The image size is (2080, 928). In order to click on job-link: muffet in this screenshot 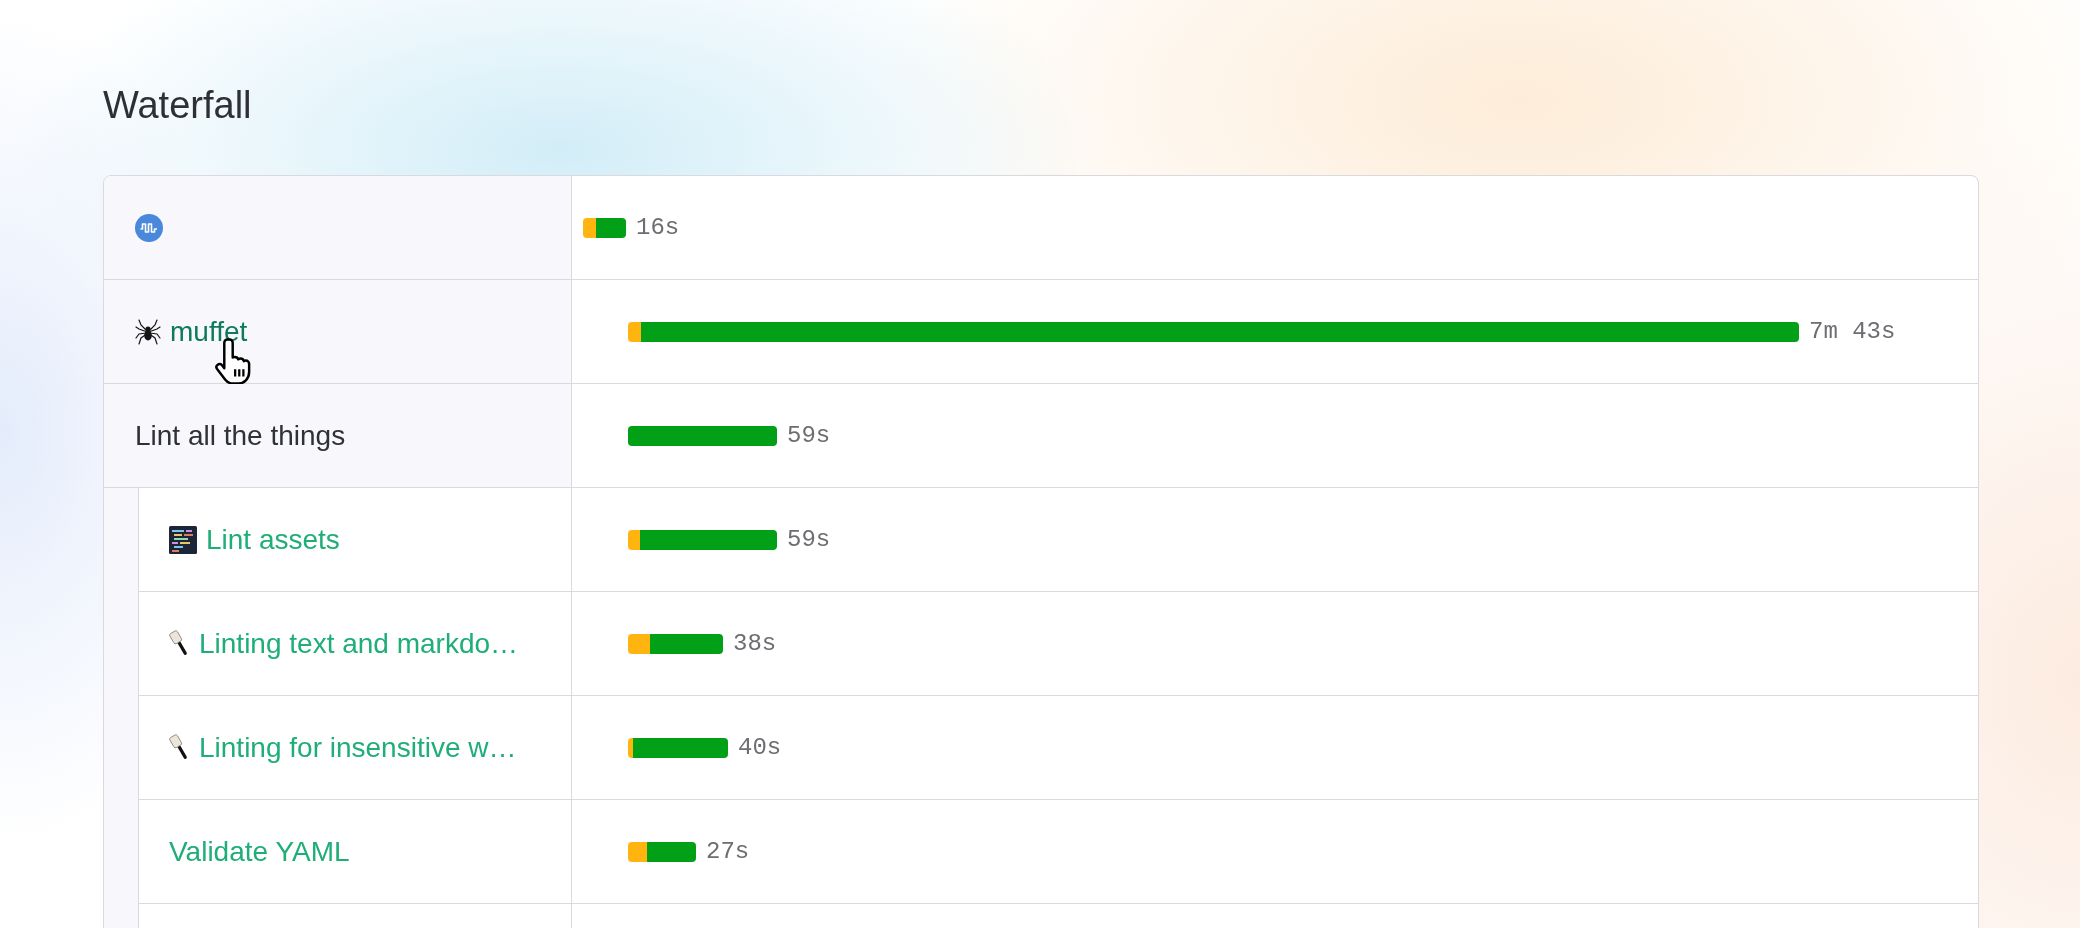, I will do `click(209, 331)`.